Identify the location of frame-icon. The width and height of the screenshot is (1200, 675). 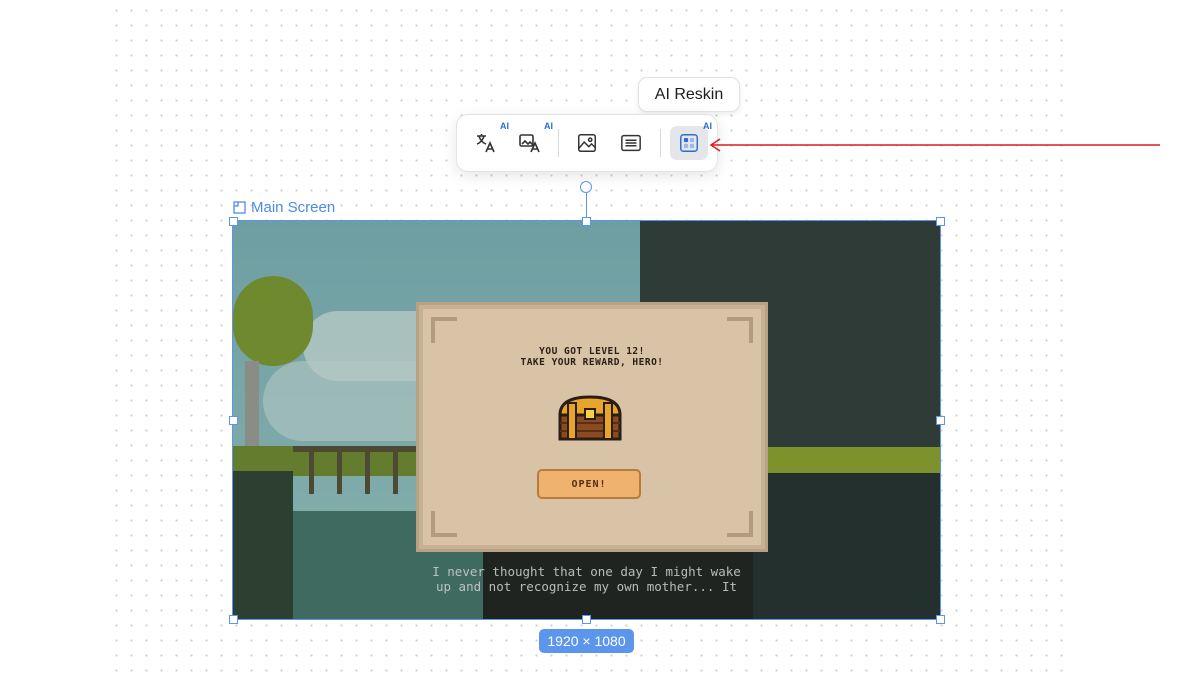
(239, 207).